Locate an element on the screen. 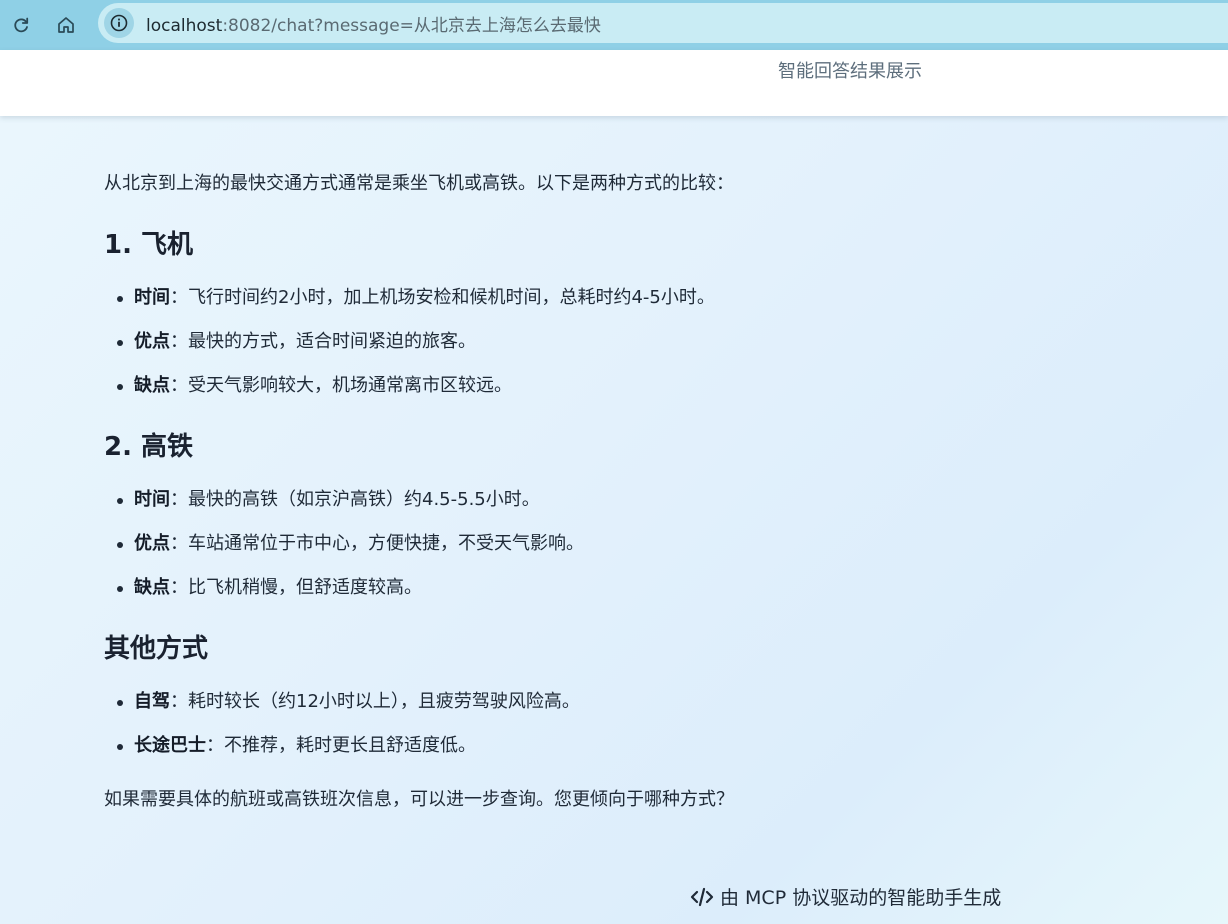 The width and height of the screenshot is (1228, 924). list-item: 缺点：受天气影响较大，机场通常离市区较远。 is located at coordinates (604, 386).